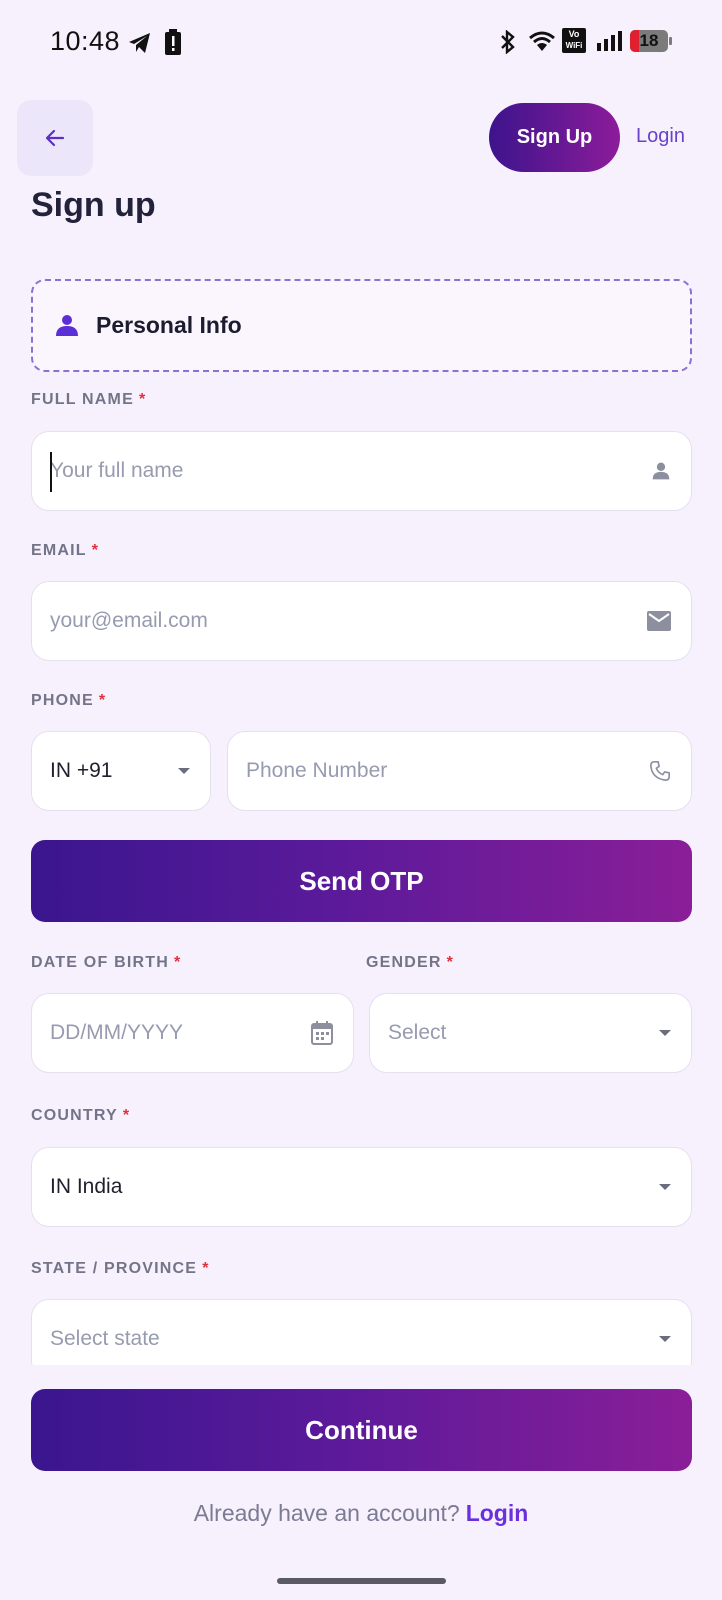 This screenshot has width=722, height=1600. Describe the element at coordinates (81, 770) in the screenshot. I see `country-code-value: IN +91` at that location.